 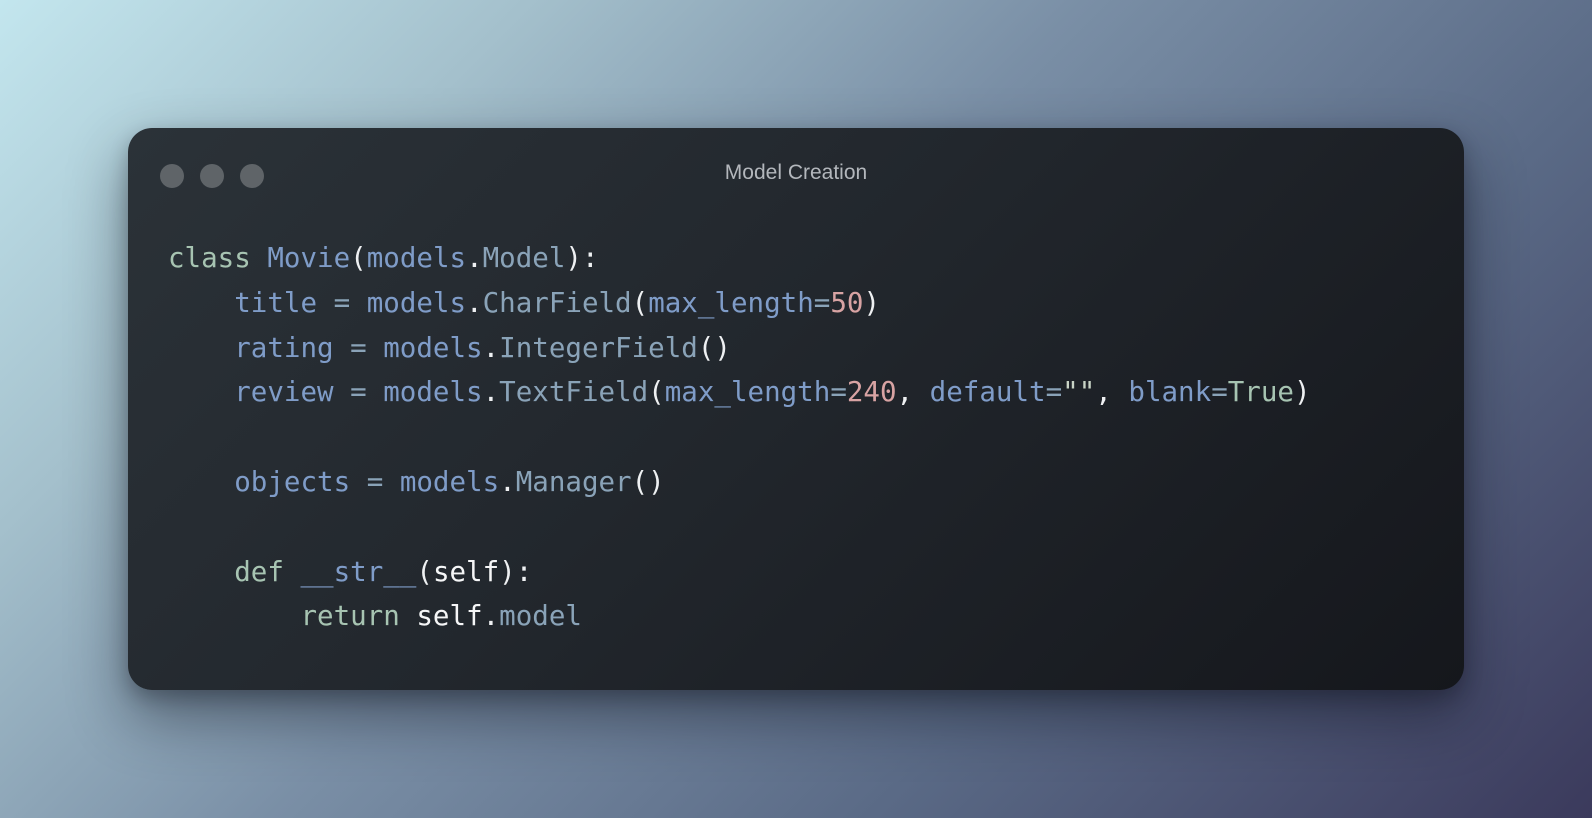 What do you see at coordinates (847, 302) in the screenshot?
I see `code-token-num: 50` at bounding box center [847, 302].